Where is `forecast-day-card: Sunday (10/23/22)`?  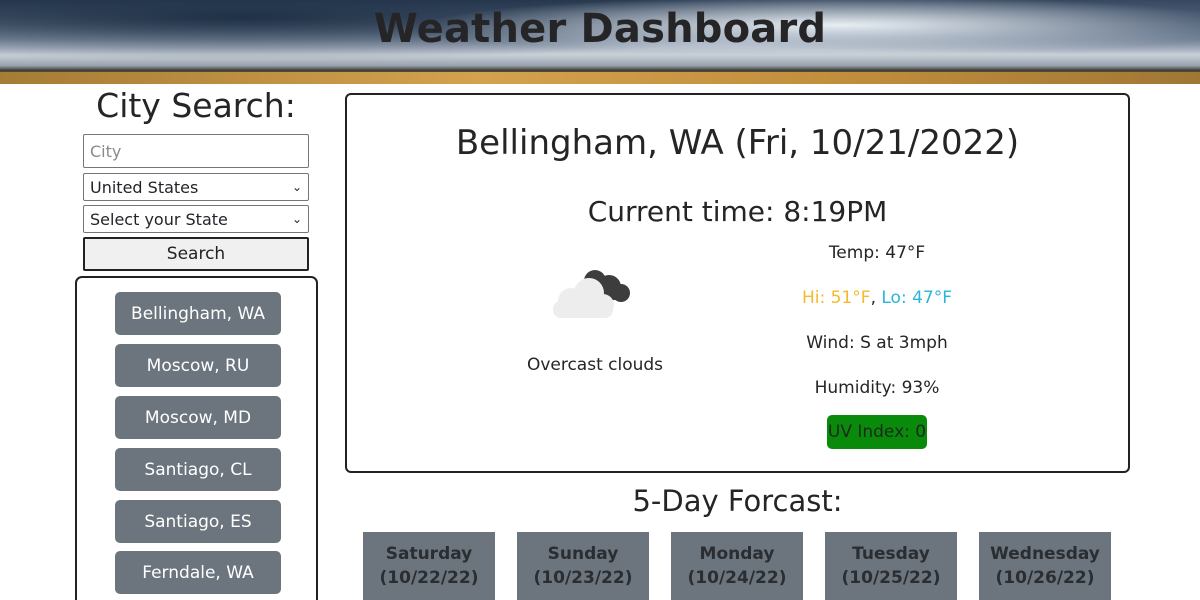
forecast-day-card: Sunday (10/23/22) is located at coordinates (583, 566).